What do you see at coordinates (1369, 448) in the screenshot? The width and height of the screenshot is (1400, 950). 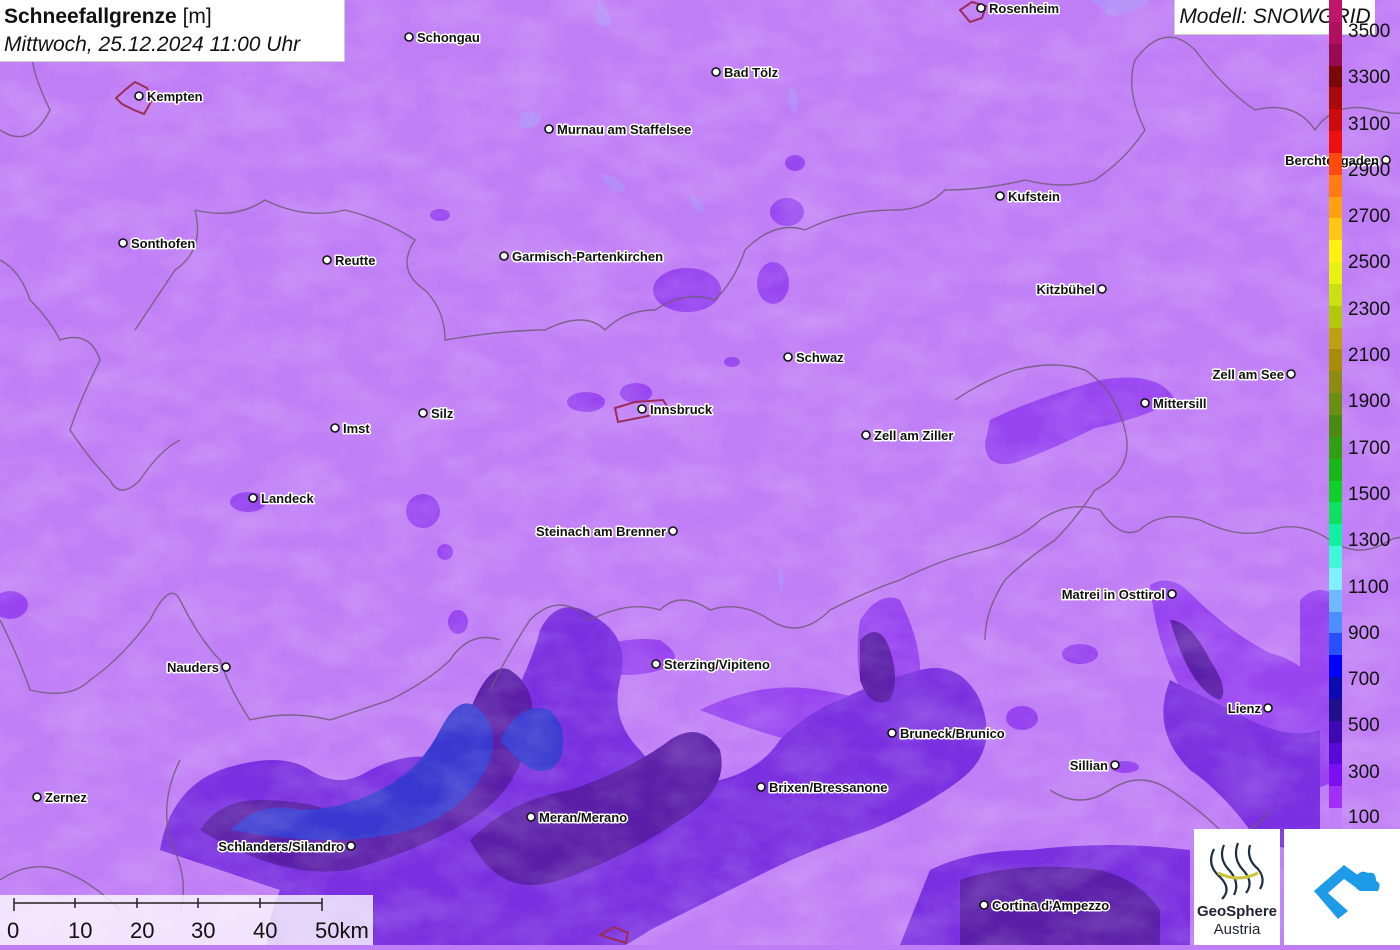 I see `legend-label: 1700` at bounding box center [1369, 448].